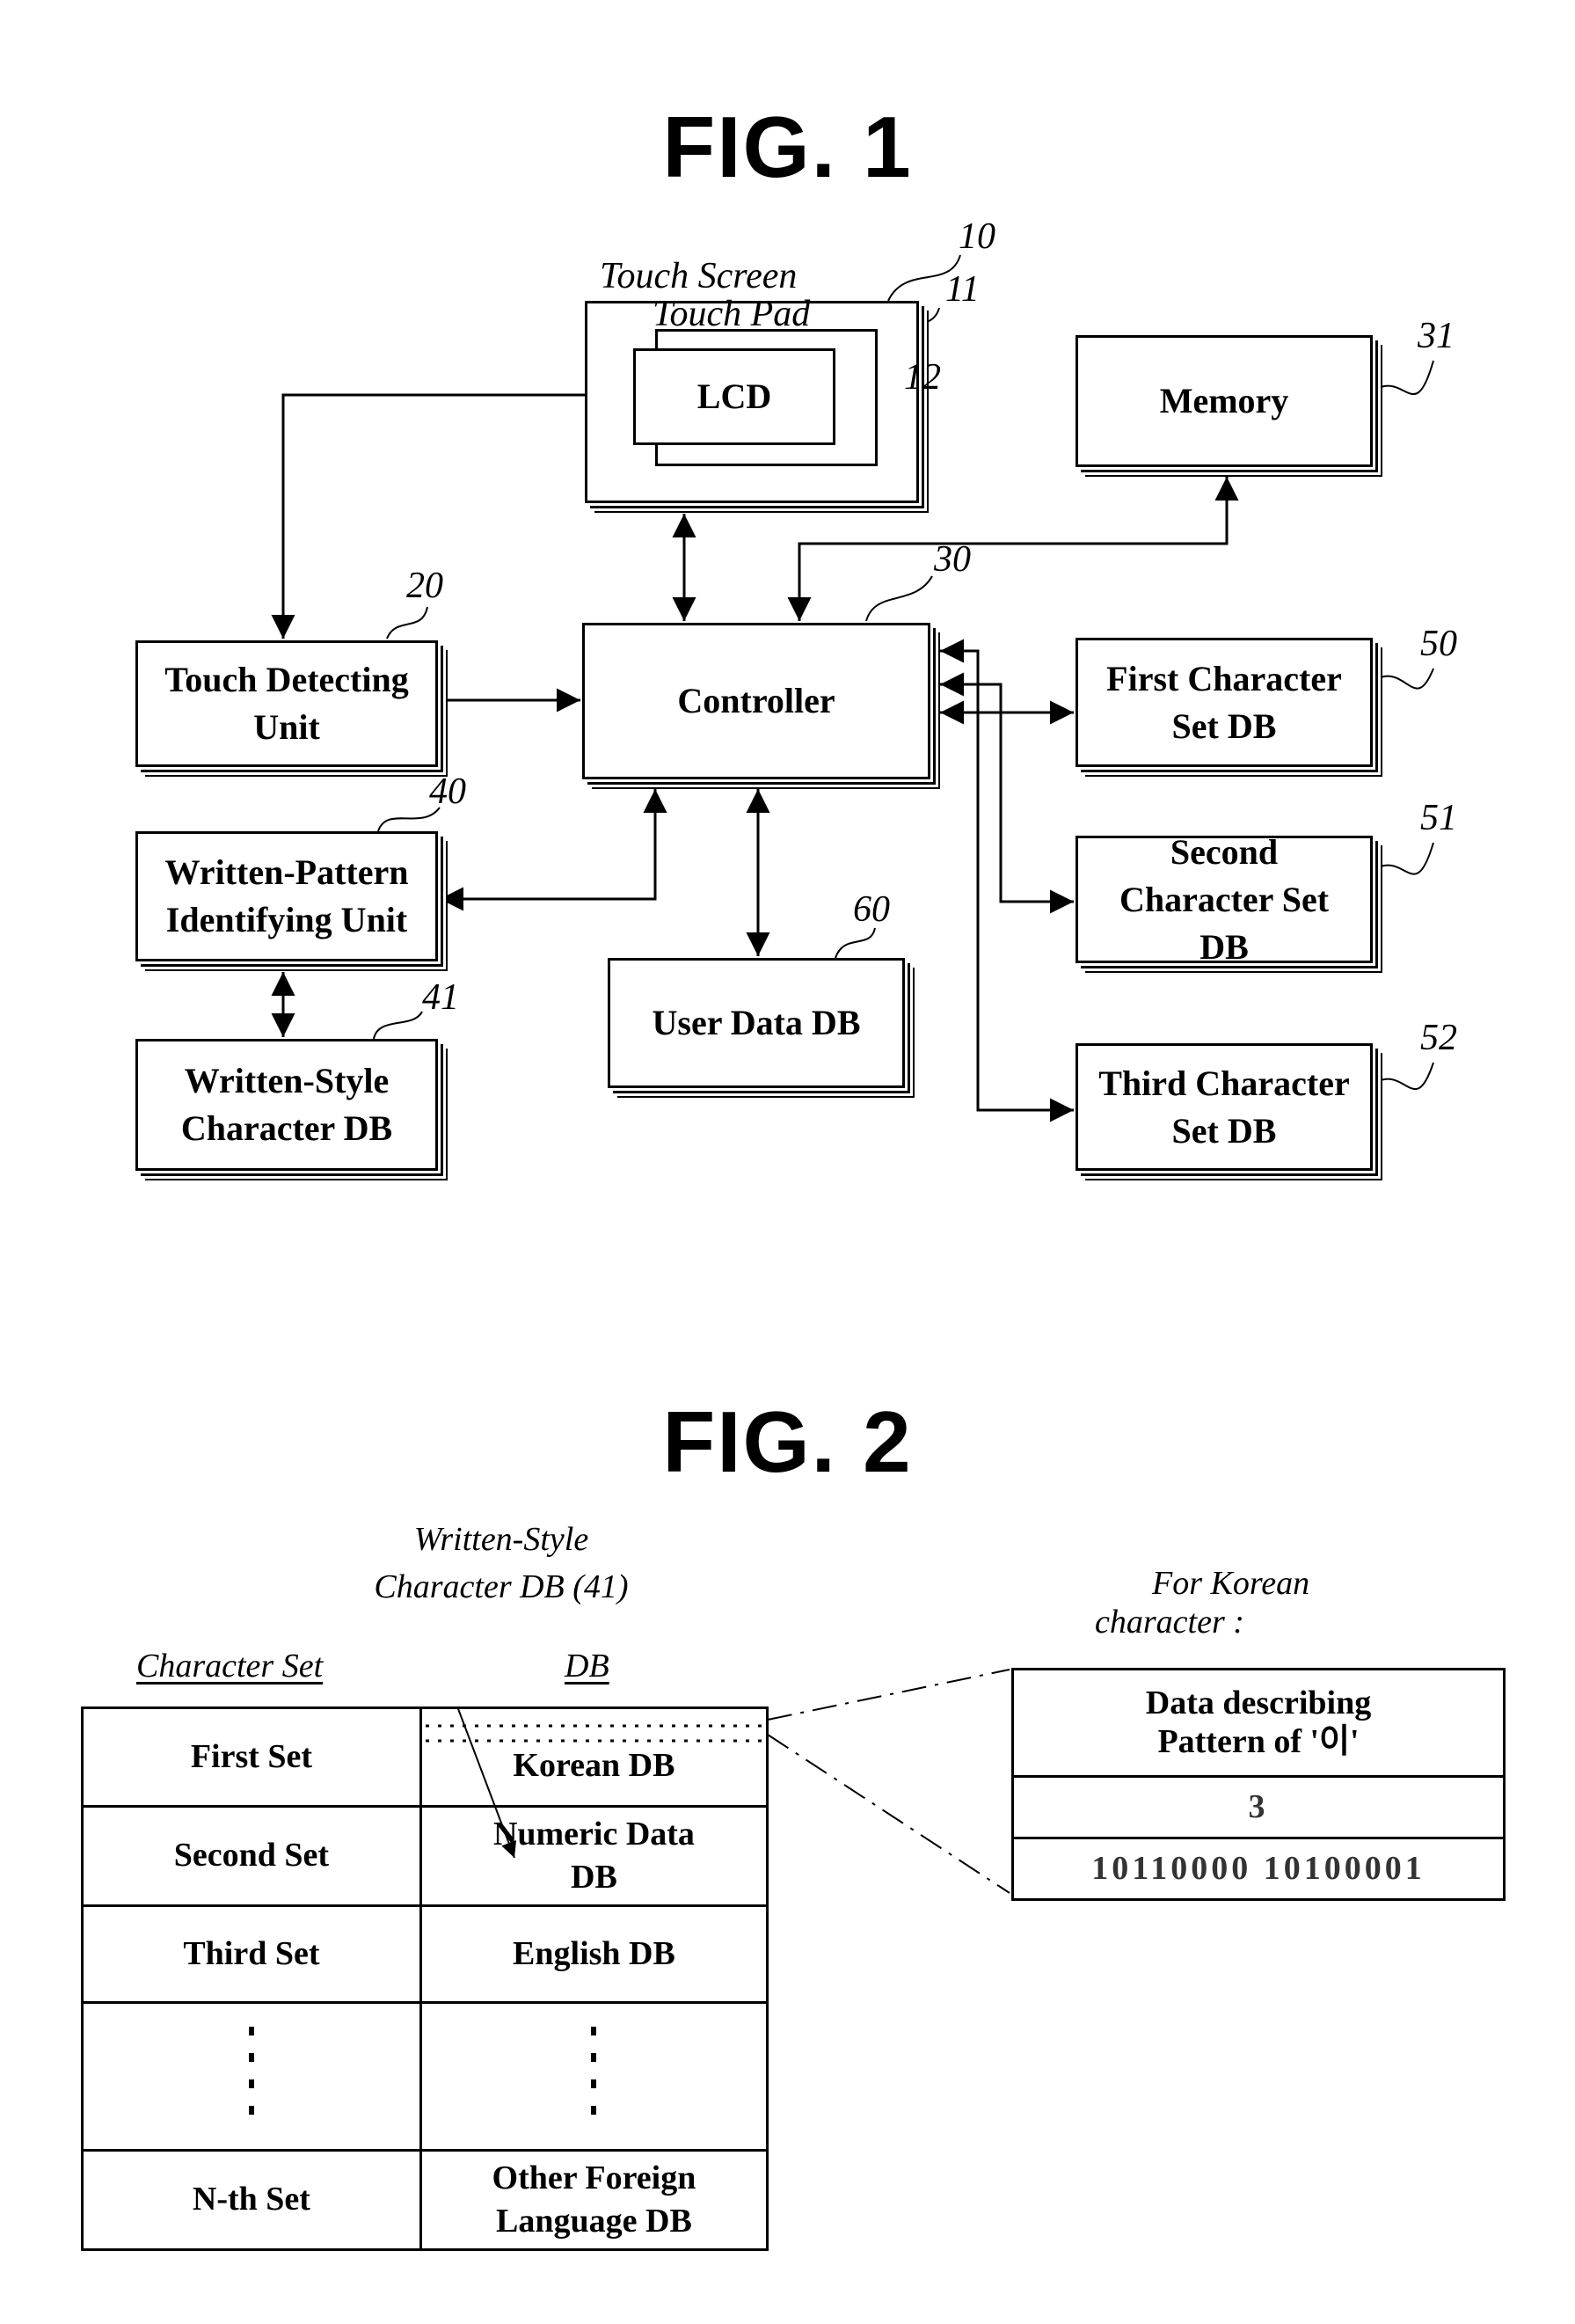 The width and height of the screenshot is (1575, 2324). I want to click on touch-screen-label: Touch Screen, so click(699, 276).